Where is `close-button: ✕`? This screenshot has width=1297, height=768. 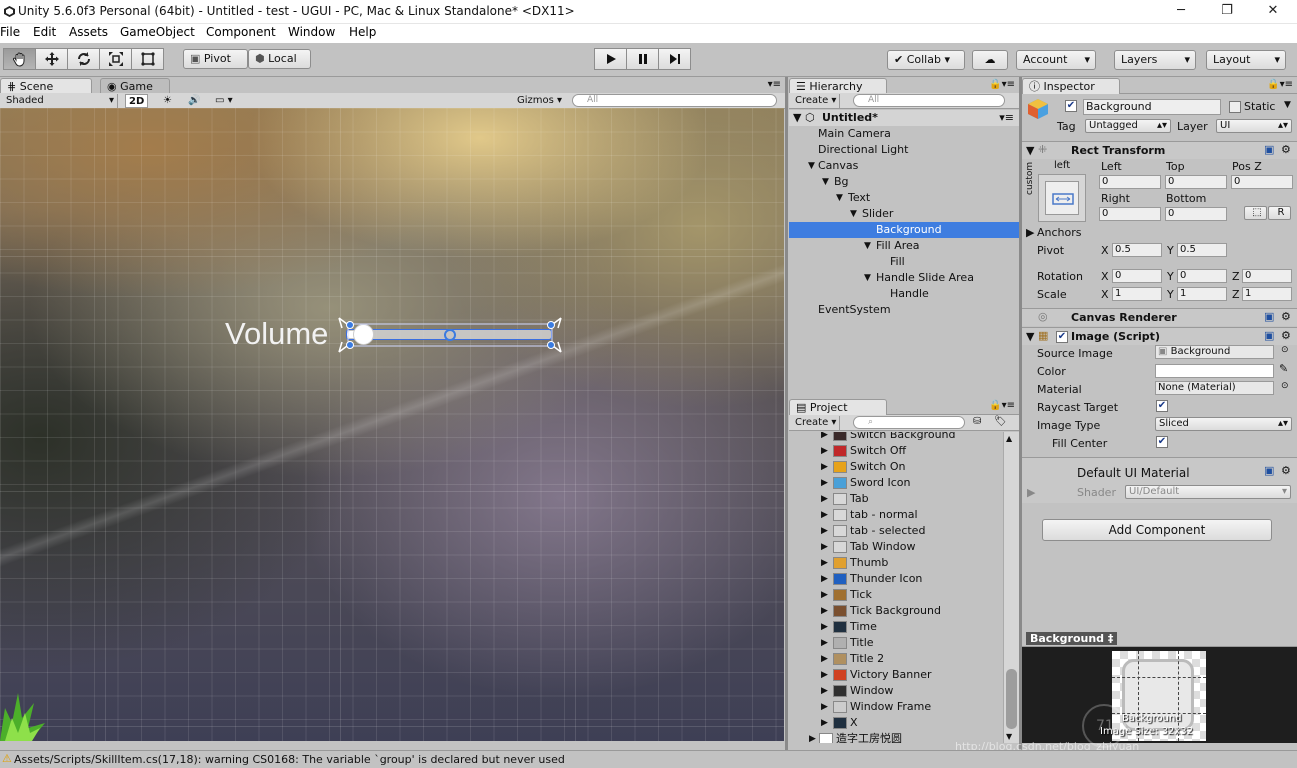
close-button: ✕ is located at coordinates (1273, 12).